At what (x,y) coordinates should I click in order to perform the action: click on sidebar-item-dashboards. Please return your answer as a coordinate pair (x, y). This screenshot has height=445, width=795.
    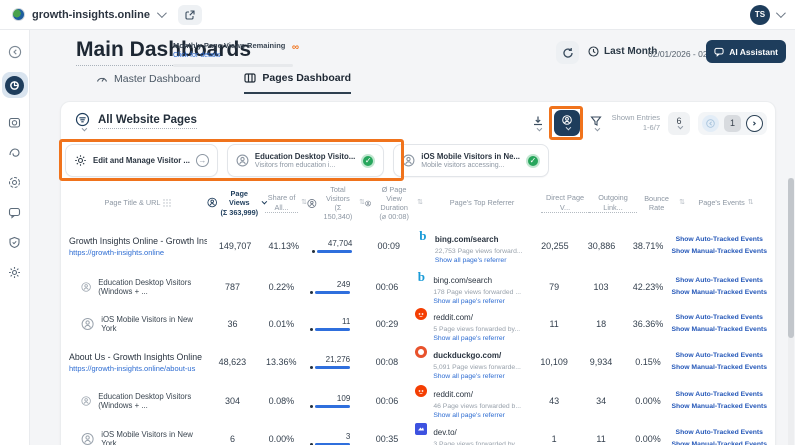
    Looking at the image, I should click on (14, 85).